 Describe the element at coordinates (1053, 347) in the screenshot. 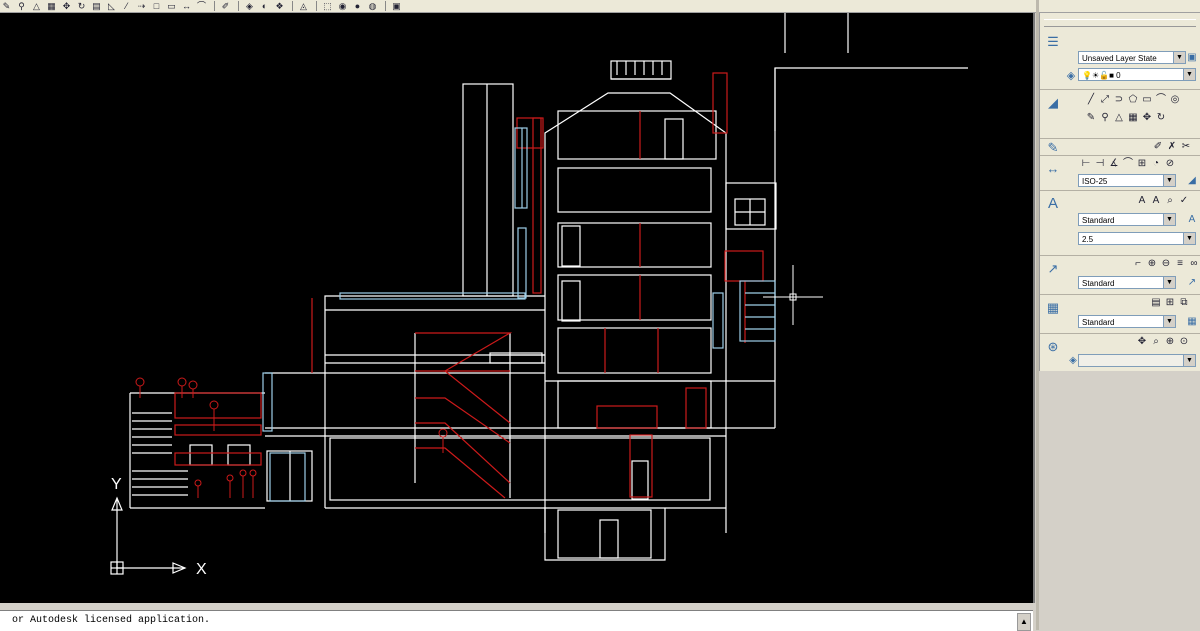

I see `navigation-panel-icon: ⊛` at that location.